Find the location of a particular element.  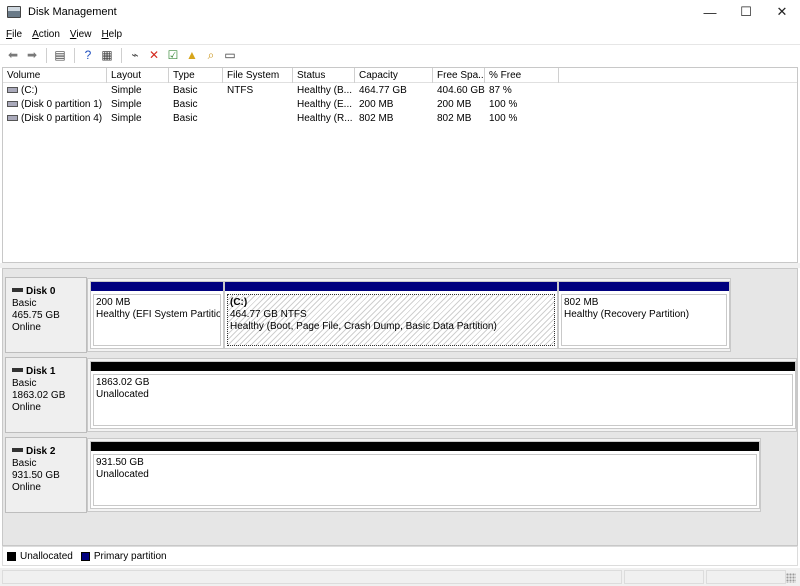

column-header: Status is located at coordinates (324, 75).